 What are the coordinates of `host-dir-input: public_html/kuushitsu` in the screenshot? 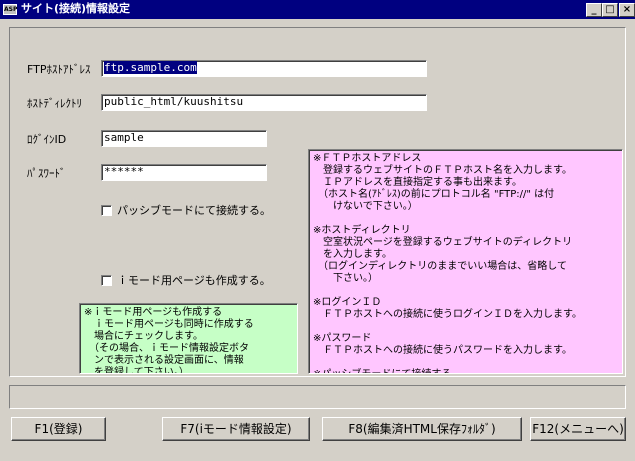 It's located at (264, 102).